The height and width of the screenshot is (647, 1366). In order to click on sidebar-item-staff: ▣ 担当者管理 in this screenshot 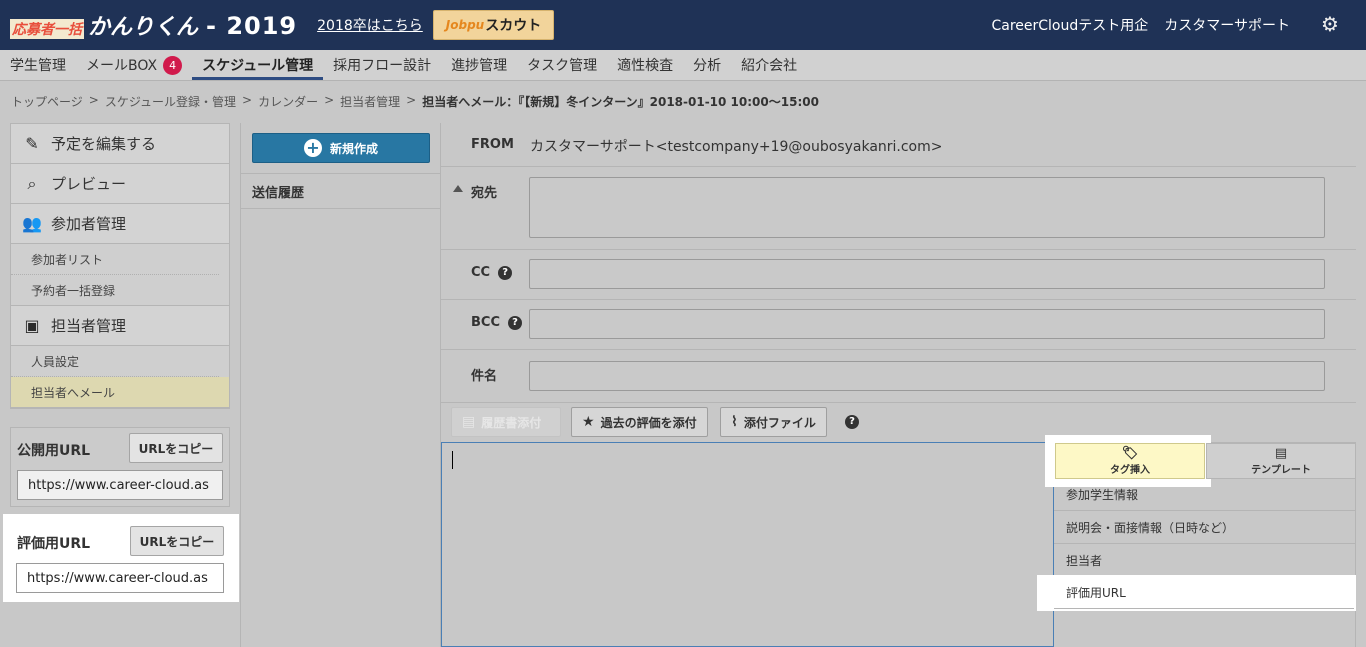, I will do `click(120, 326)`.